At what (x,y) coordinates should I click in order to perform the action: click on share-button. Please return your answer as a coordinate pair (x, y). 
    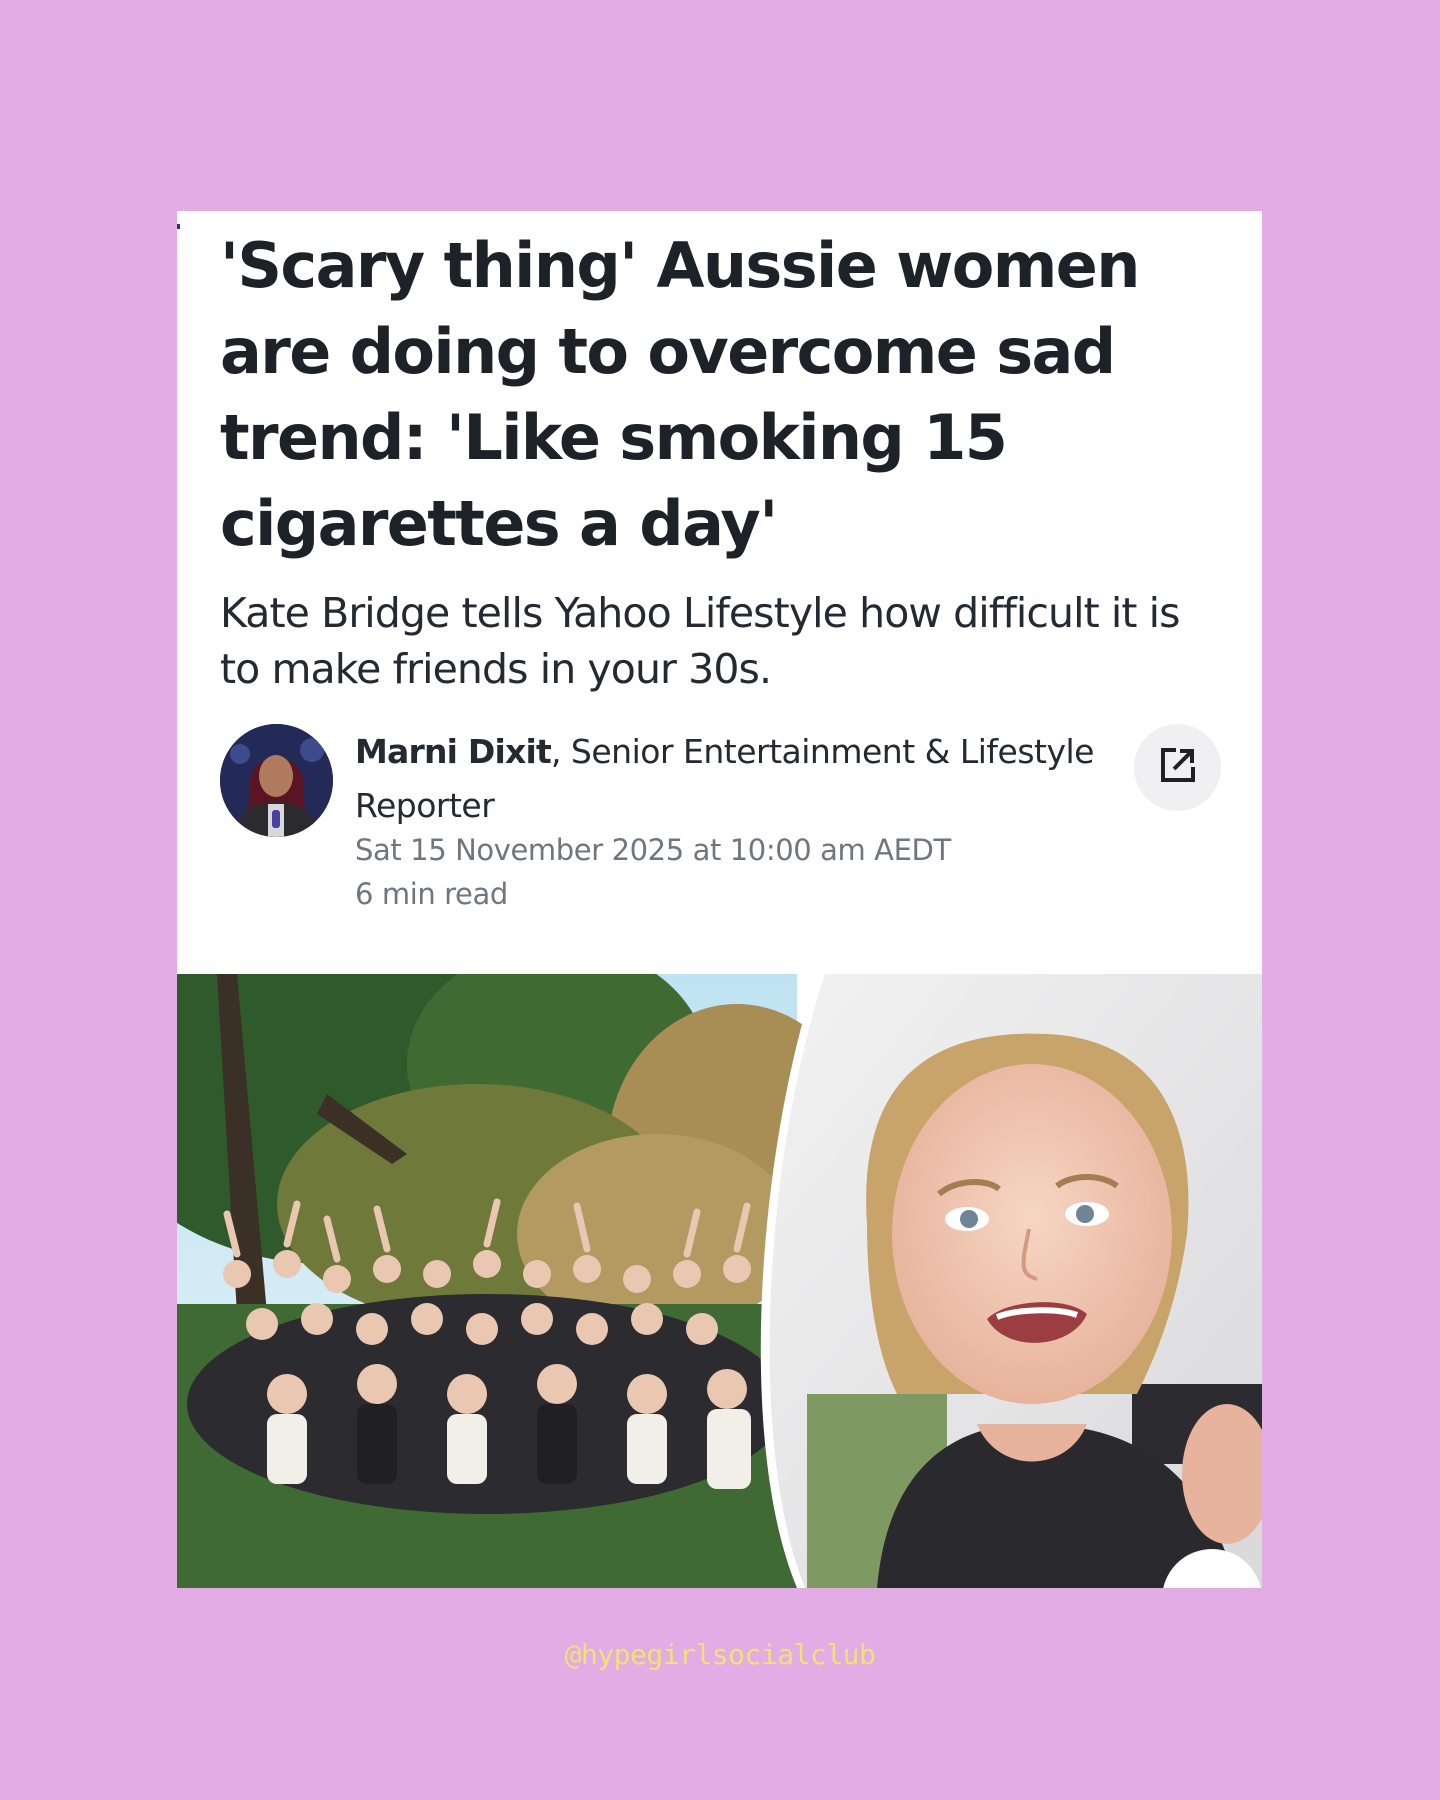
    Looking at the image, I should click on (1177, 767).